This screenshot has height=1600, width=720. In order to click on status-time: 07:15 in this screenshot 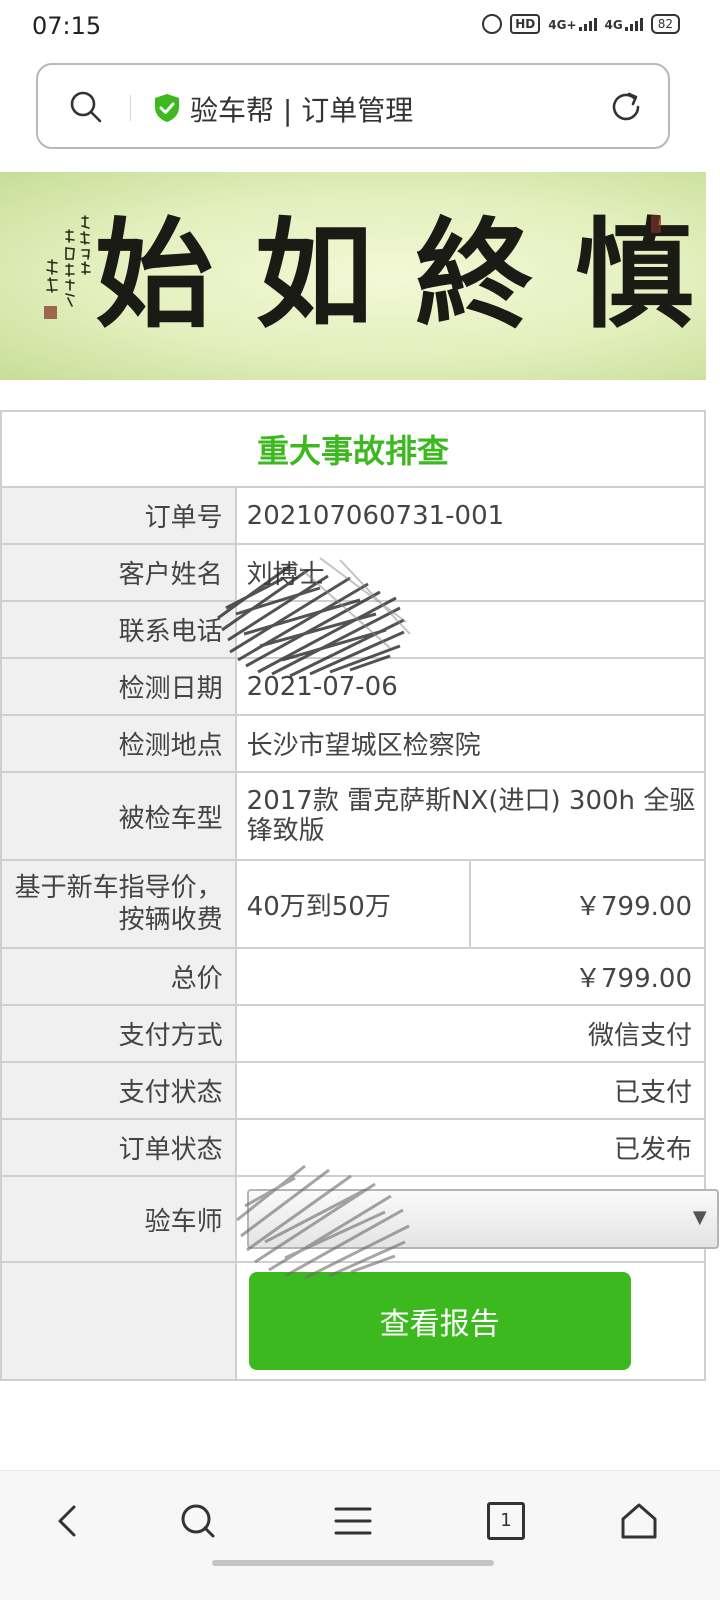, I will do `click(67, 26)`.